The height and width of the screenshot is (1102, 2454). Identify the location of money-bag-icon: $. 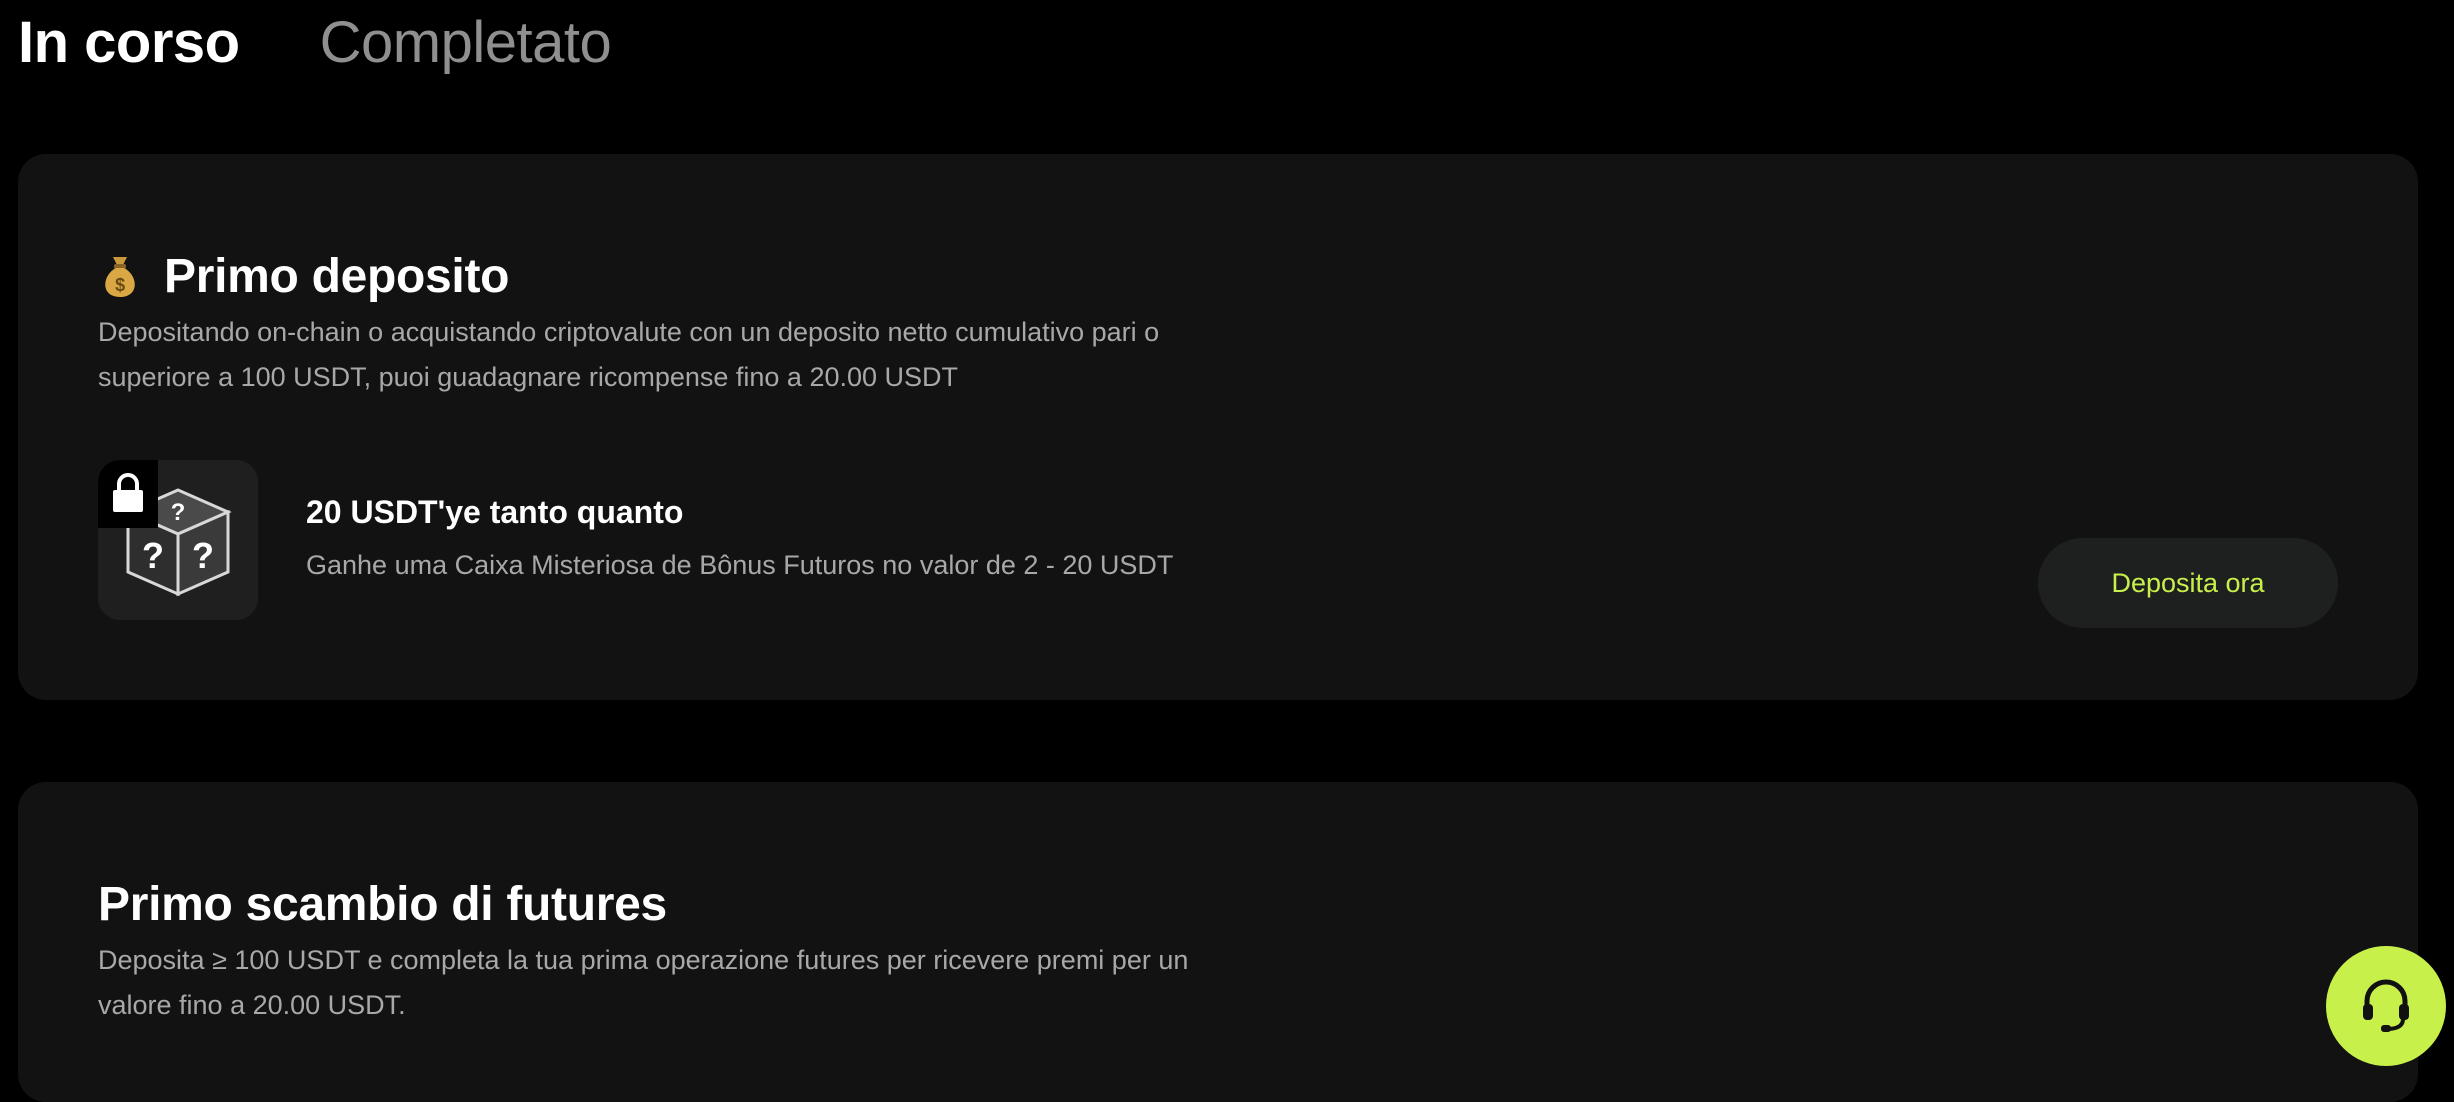
(120, 276).